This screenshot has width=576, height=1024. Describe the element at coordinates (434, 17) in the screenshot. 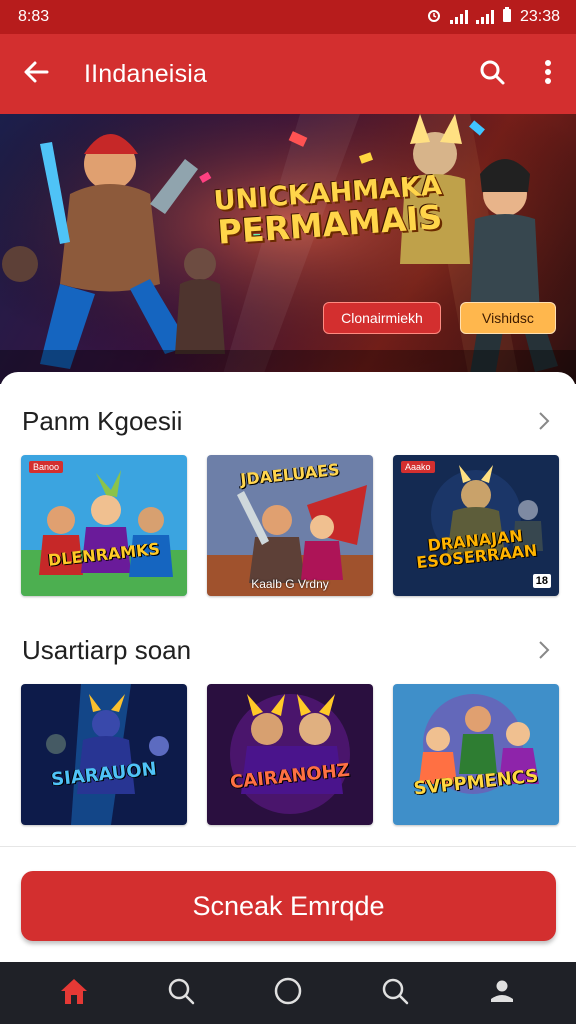

I see `alarm-icon` at that location.